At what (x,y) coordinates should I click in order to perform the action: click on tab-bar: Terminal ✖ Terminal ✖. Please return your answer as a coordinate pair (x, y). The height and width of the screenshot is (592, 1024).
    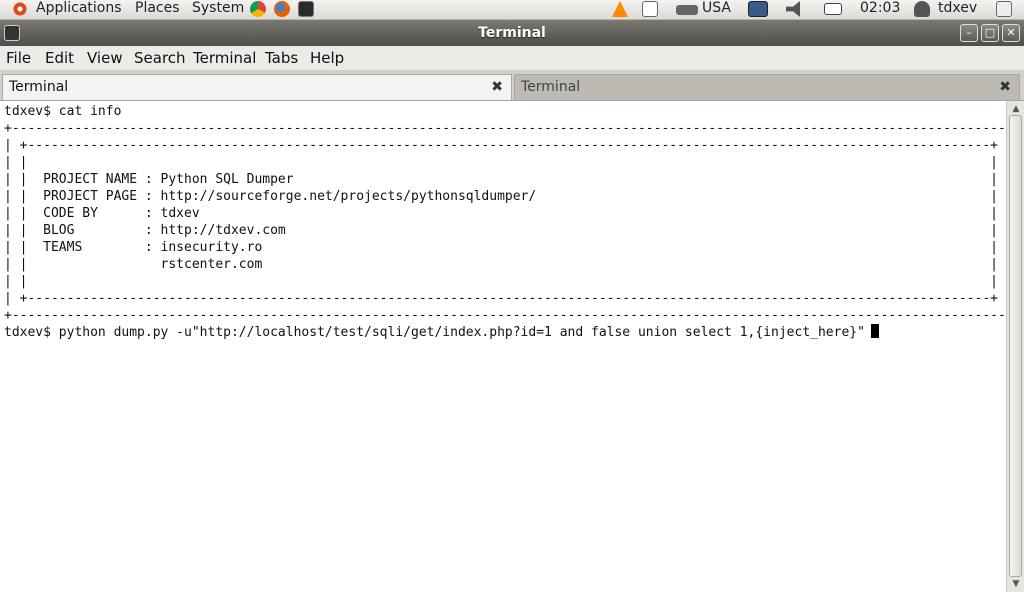
    Looking at the image, I should click on (512, 85).